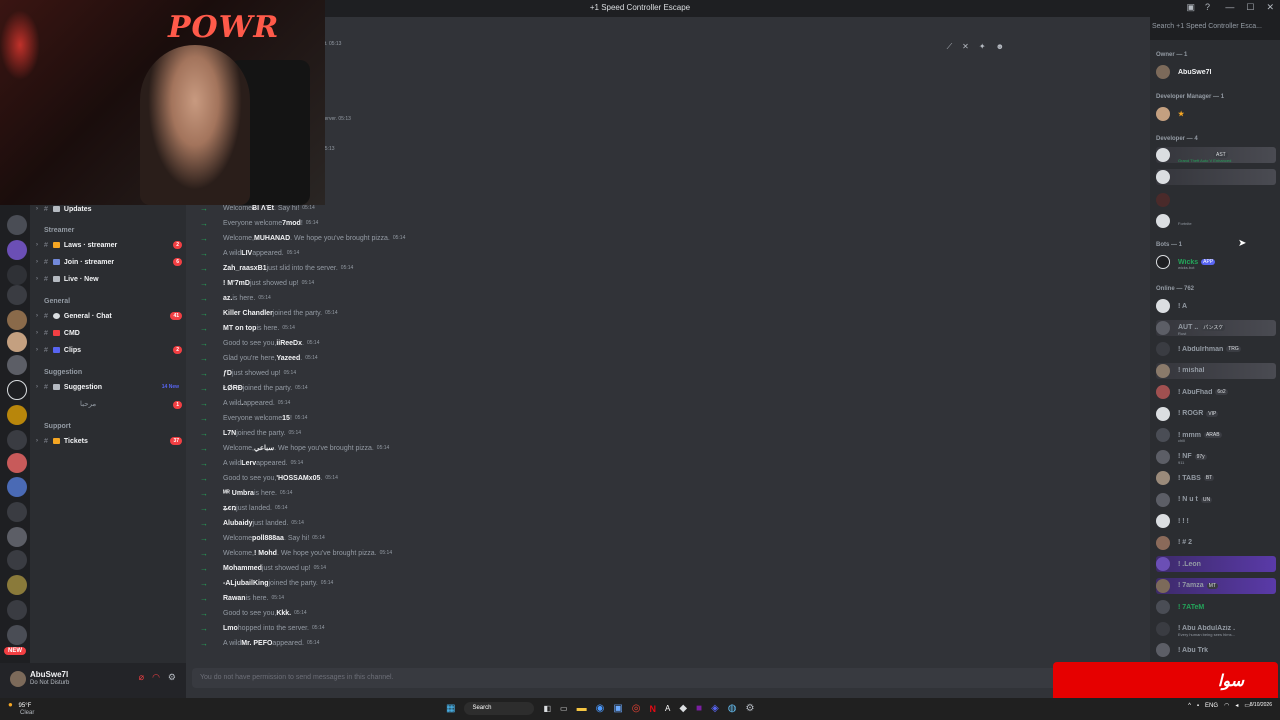 The width and height of the screenshot is (1280, 720). I want to click on netflix-icon: N, so click(653, 709).